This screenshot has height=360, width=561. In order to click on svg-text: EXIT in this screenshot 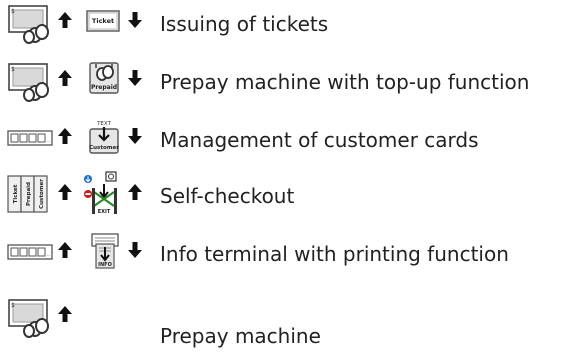, I will do `click(104, 212)`.